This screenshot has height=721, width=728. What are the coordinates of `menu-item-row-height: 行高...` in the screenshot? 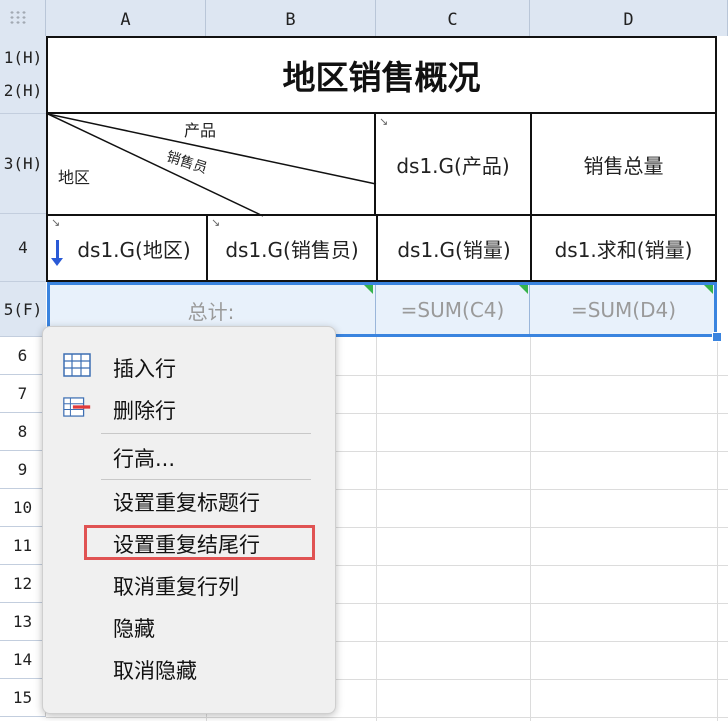 It's located at (144, 458).